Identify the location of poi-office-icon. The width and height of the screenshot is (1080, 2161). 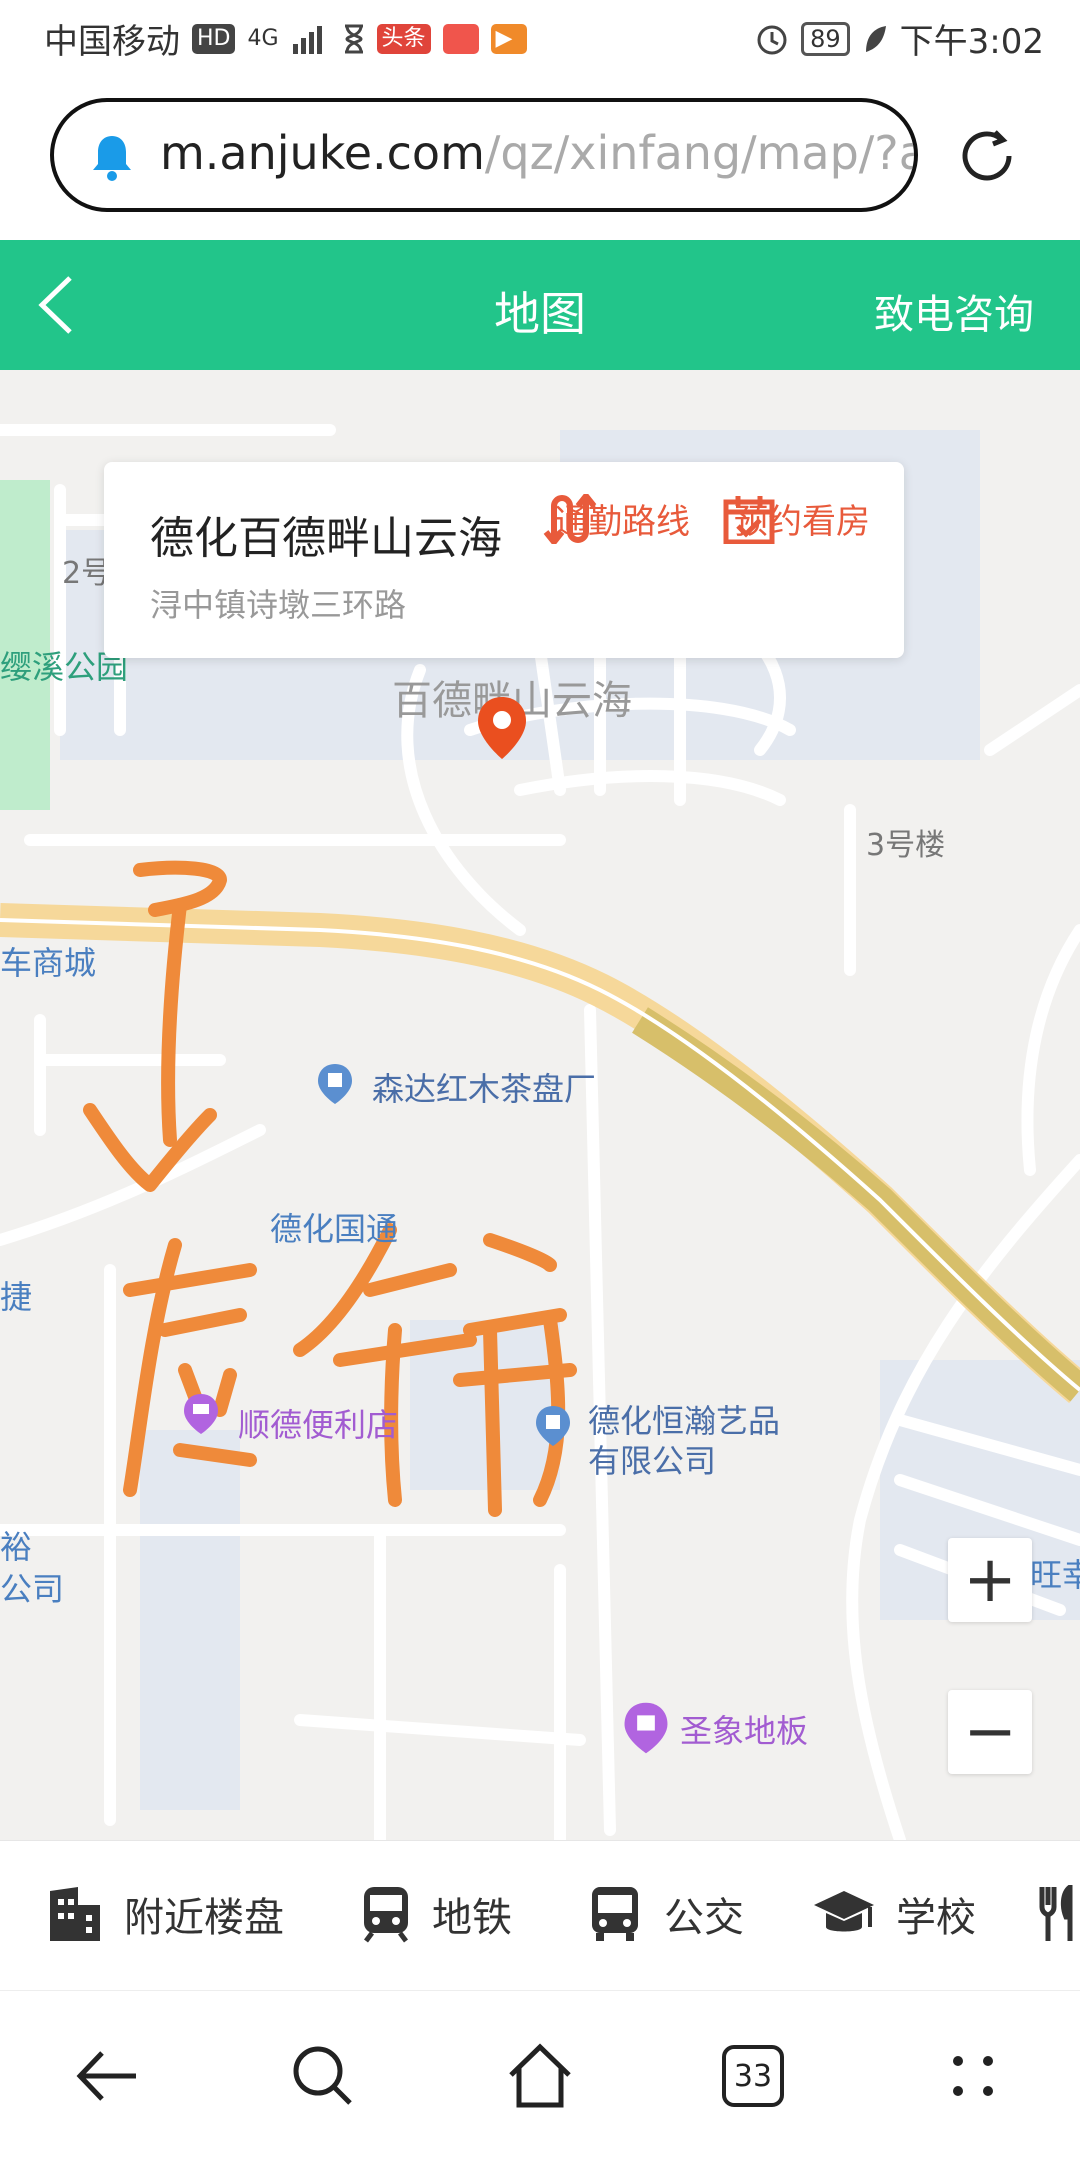
(335, 1084).